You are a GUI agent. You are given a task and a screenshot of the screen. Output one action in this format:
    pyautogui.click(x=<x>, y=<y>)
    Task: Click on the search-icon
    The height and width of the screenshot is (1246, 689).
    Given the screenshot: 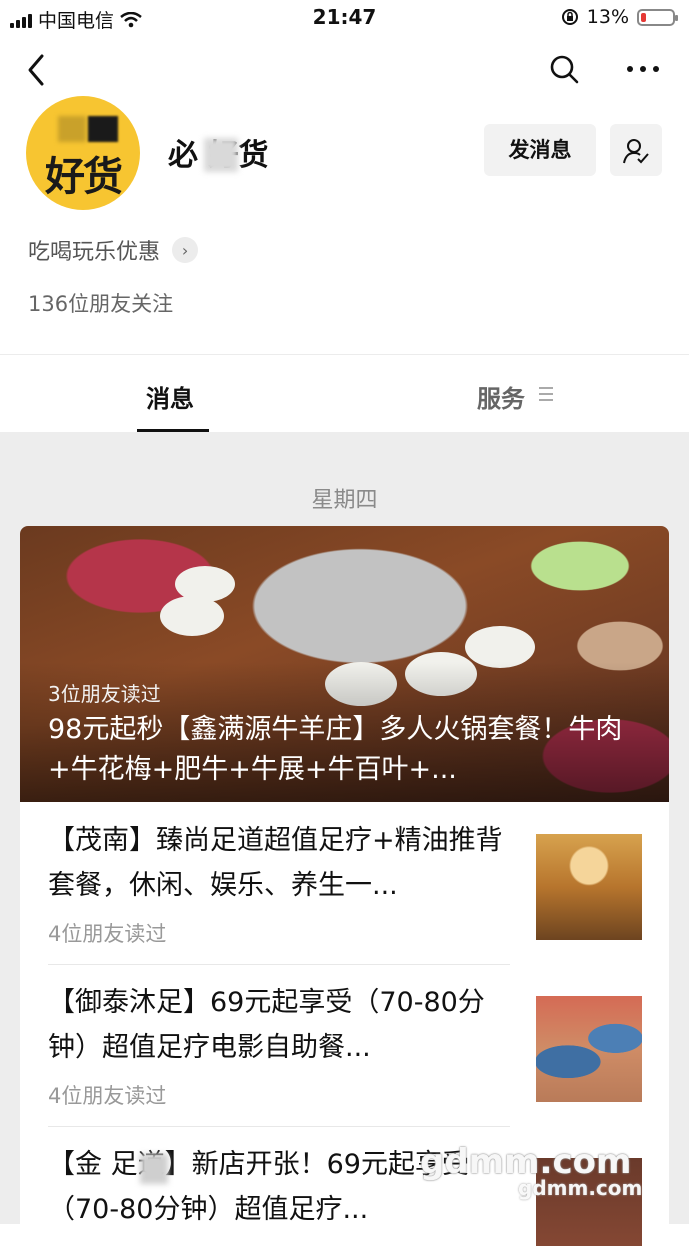 What is the action you would take?
    pyautogui.click(x=564, y=69)
    